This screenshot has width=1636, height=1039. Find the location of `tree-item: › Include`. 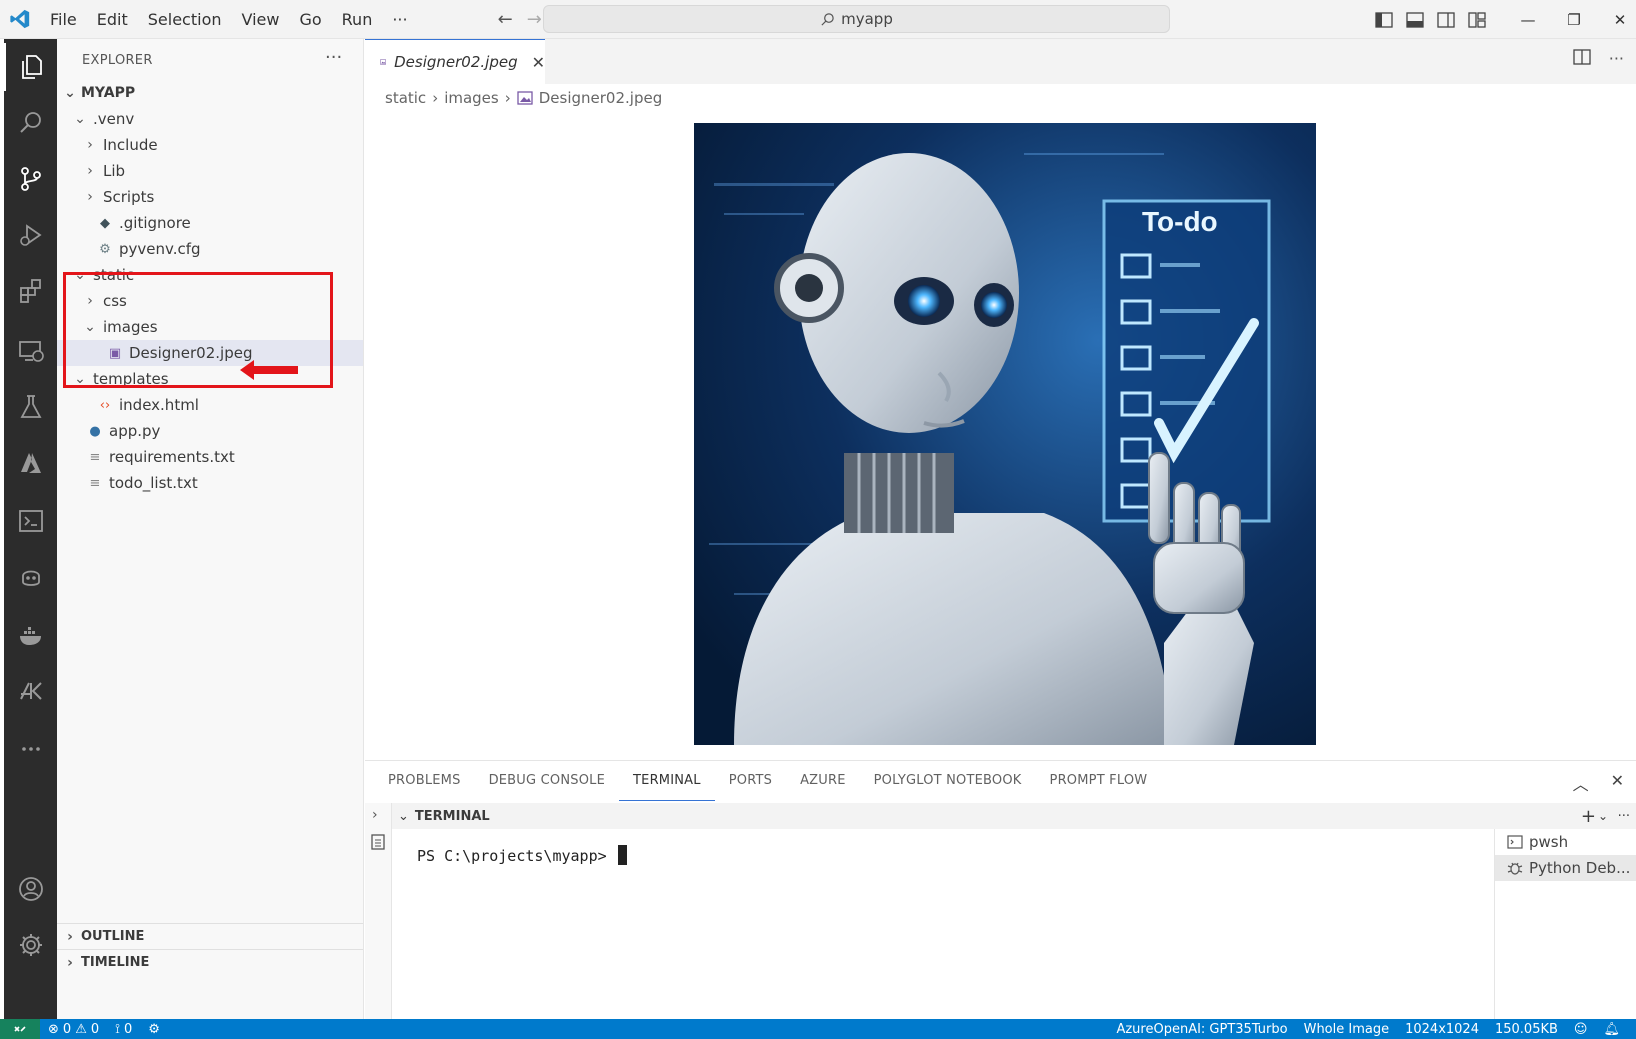

tree-item: › Include is located at coordinates (210, 145).